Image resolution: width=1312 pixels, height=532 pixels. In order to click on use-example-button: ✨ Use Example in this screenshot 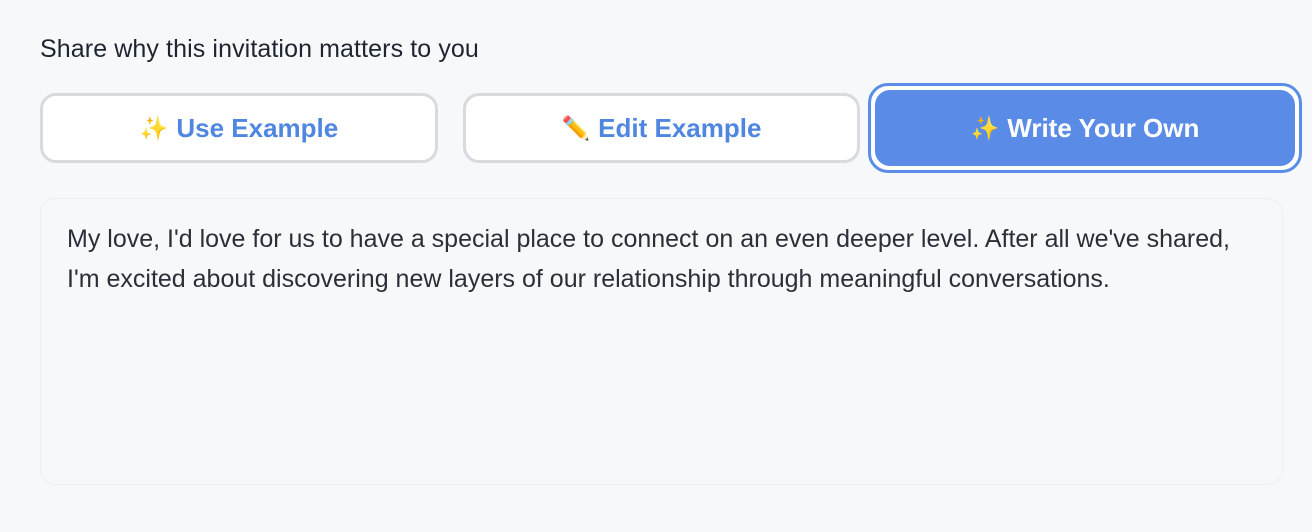, I will do `click(239, 128)`.